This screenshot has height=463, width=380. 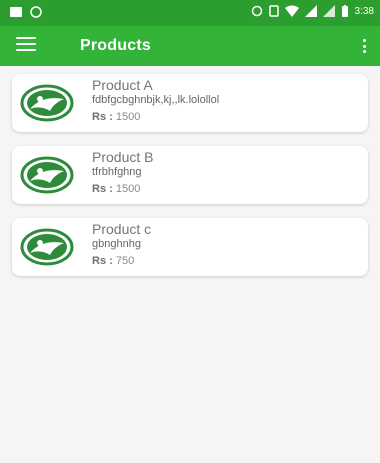 What do you see at coordinates (256, 11) in the screenshot?
I see `sync-icon` at bounding box center [256, 11].